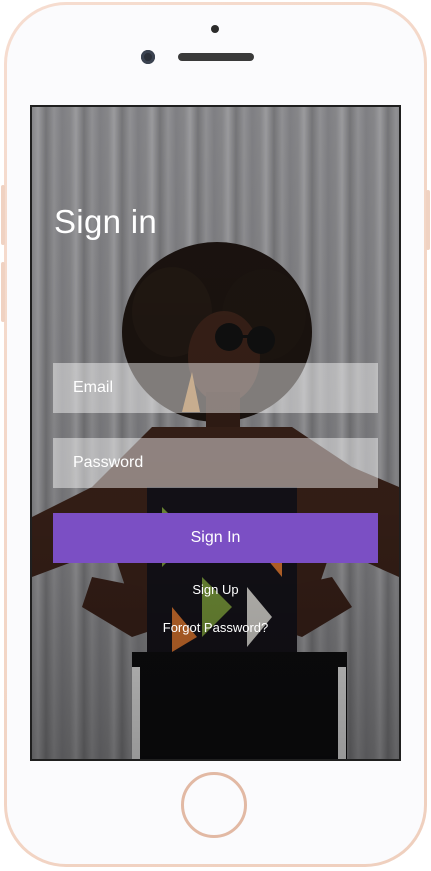  What do you see at coordinates (148, 57) in the screenshot?
I see `front-camera-icon` at bounding box center [148, 57].